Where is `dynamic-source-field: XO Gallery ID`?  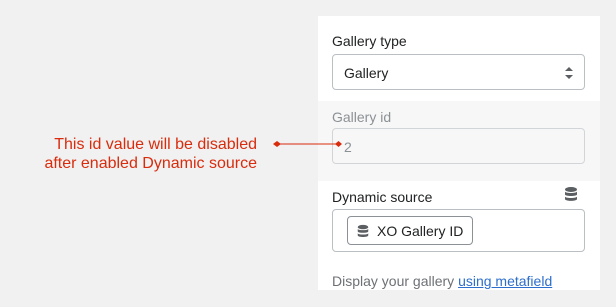
dynamic-source-field: XO Gallery ID is located at coordinates (458, 230).